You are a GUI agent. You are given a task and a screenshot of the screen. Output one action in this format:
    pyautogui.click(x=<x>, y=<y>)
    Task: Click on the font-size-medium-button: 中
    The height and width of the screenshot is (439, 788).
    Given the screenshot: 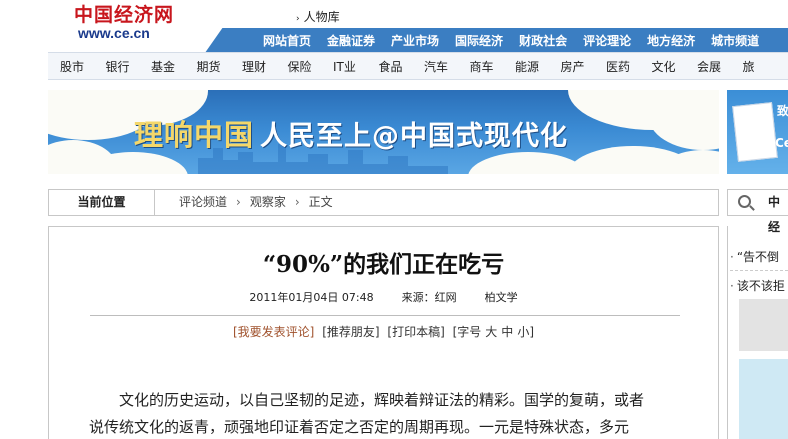 What is the action you would take?
    pyautogui.click(x=507, y=332)
    